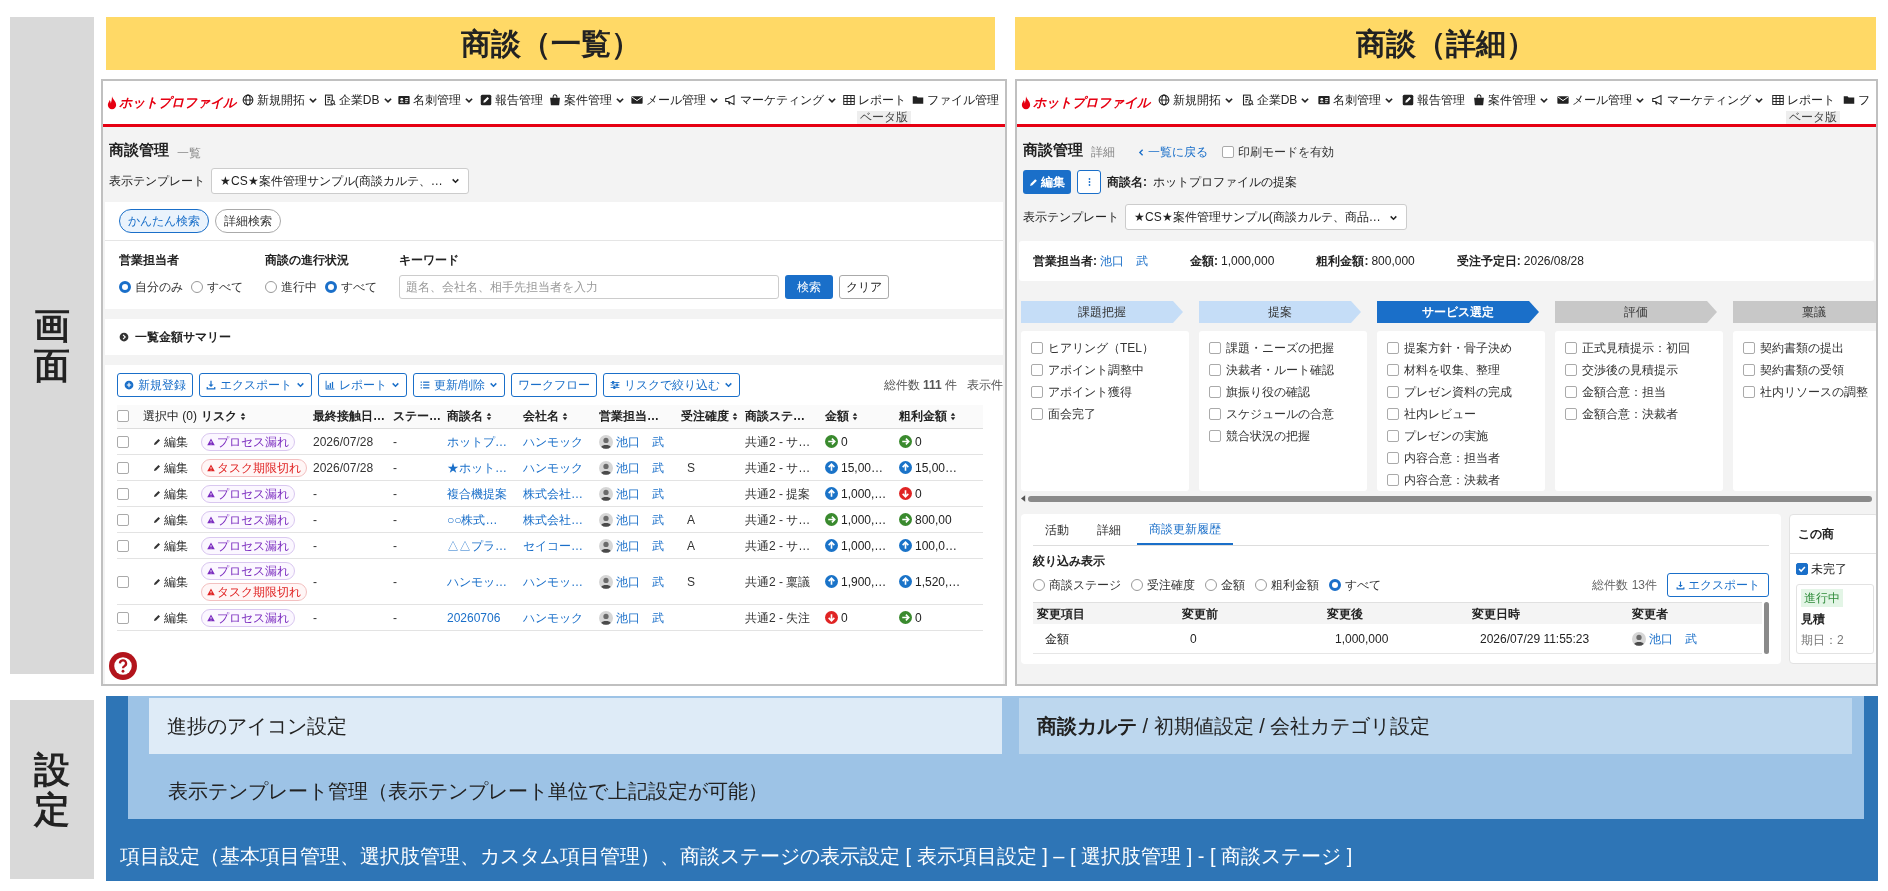  I want to click on nav-item: 報告管理, so click(1433, 102).